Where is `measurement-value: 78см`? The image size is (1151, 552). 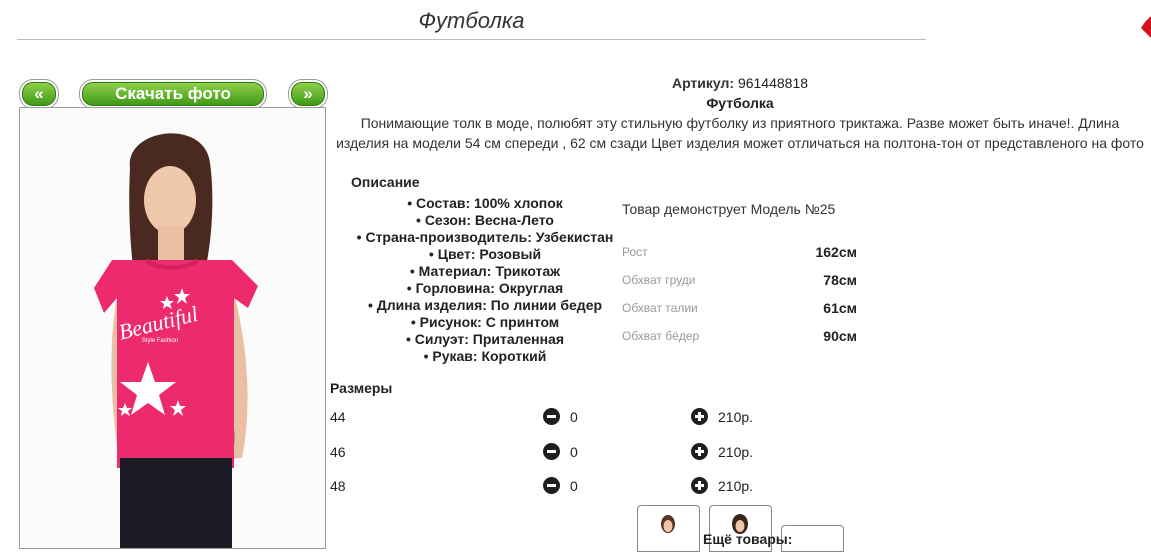
measurement-value: 78см is located at coordinates (840, 280).